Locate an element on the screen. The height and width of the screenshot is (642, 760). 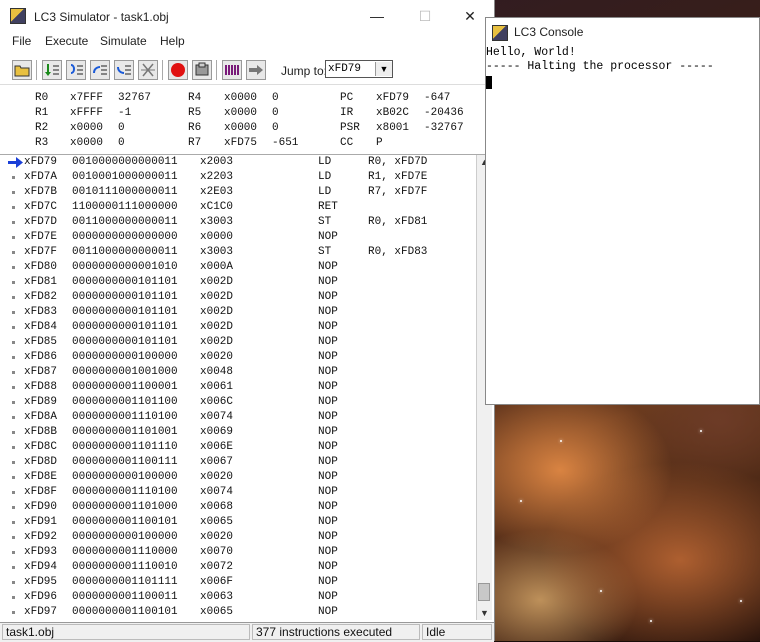
table-row: xFD94 0000000001110010 x0072 NOP is located at coordinates (238, 567).